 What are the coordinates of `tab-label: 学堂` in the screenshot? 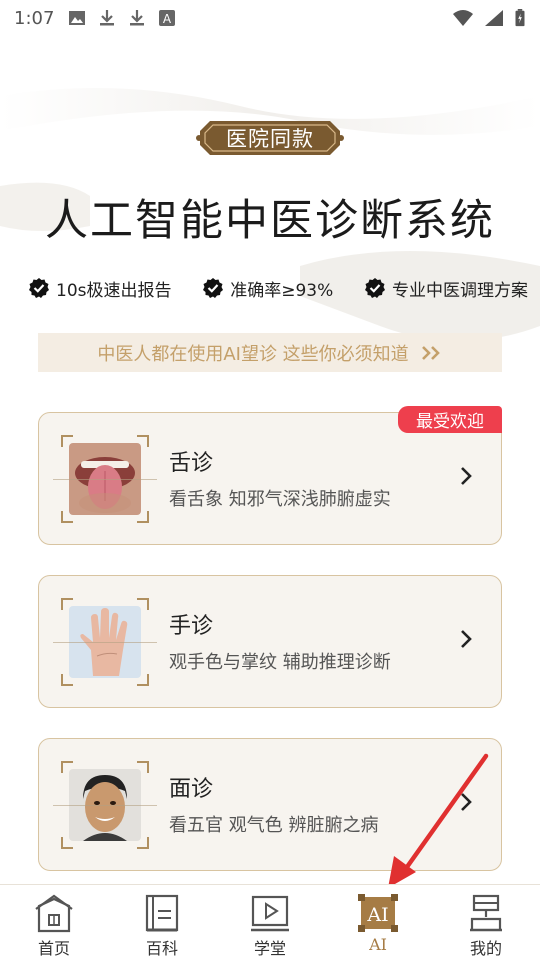 It's located at (269, 948).